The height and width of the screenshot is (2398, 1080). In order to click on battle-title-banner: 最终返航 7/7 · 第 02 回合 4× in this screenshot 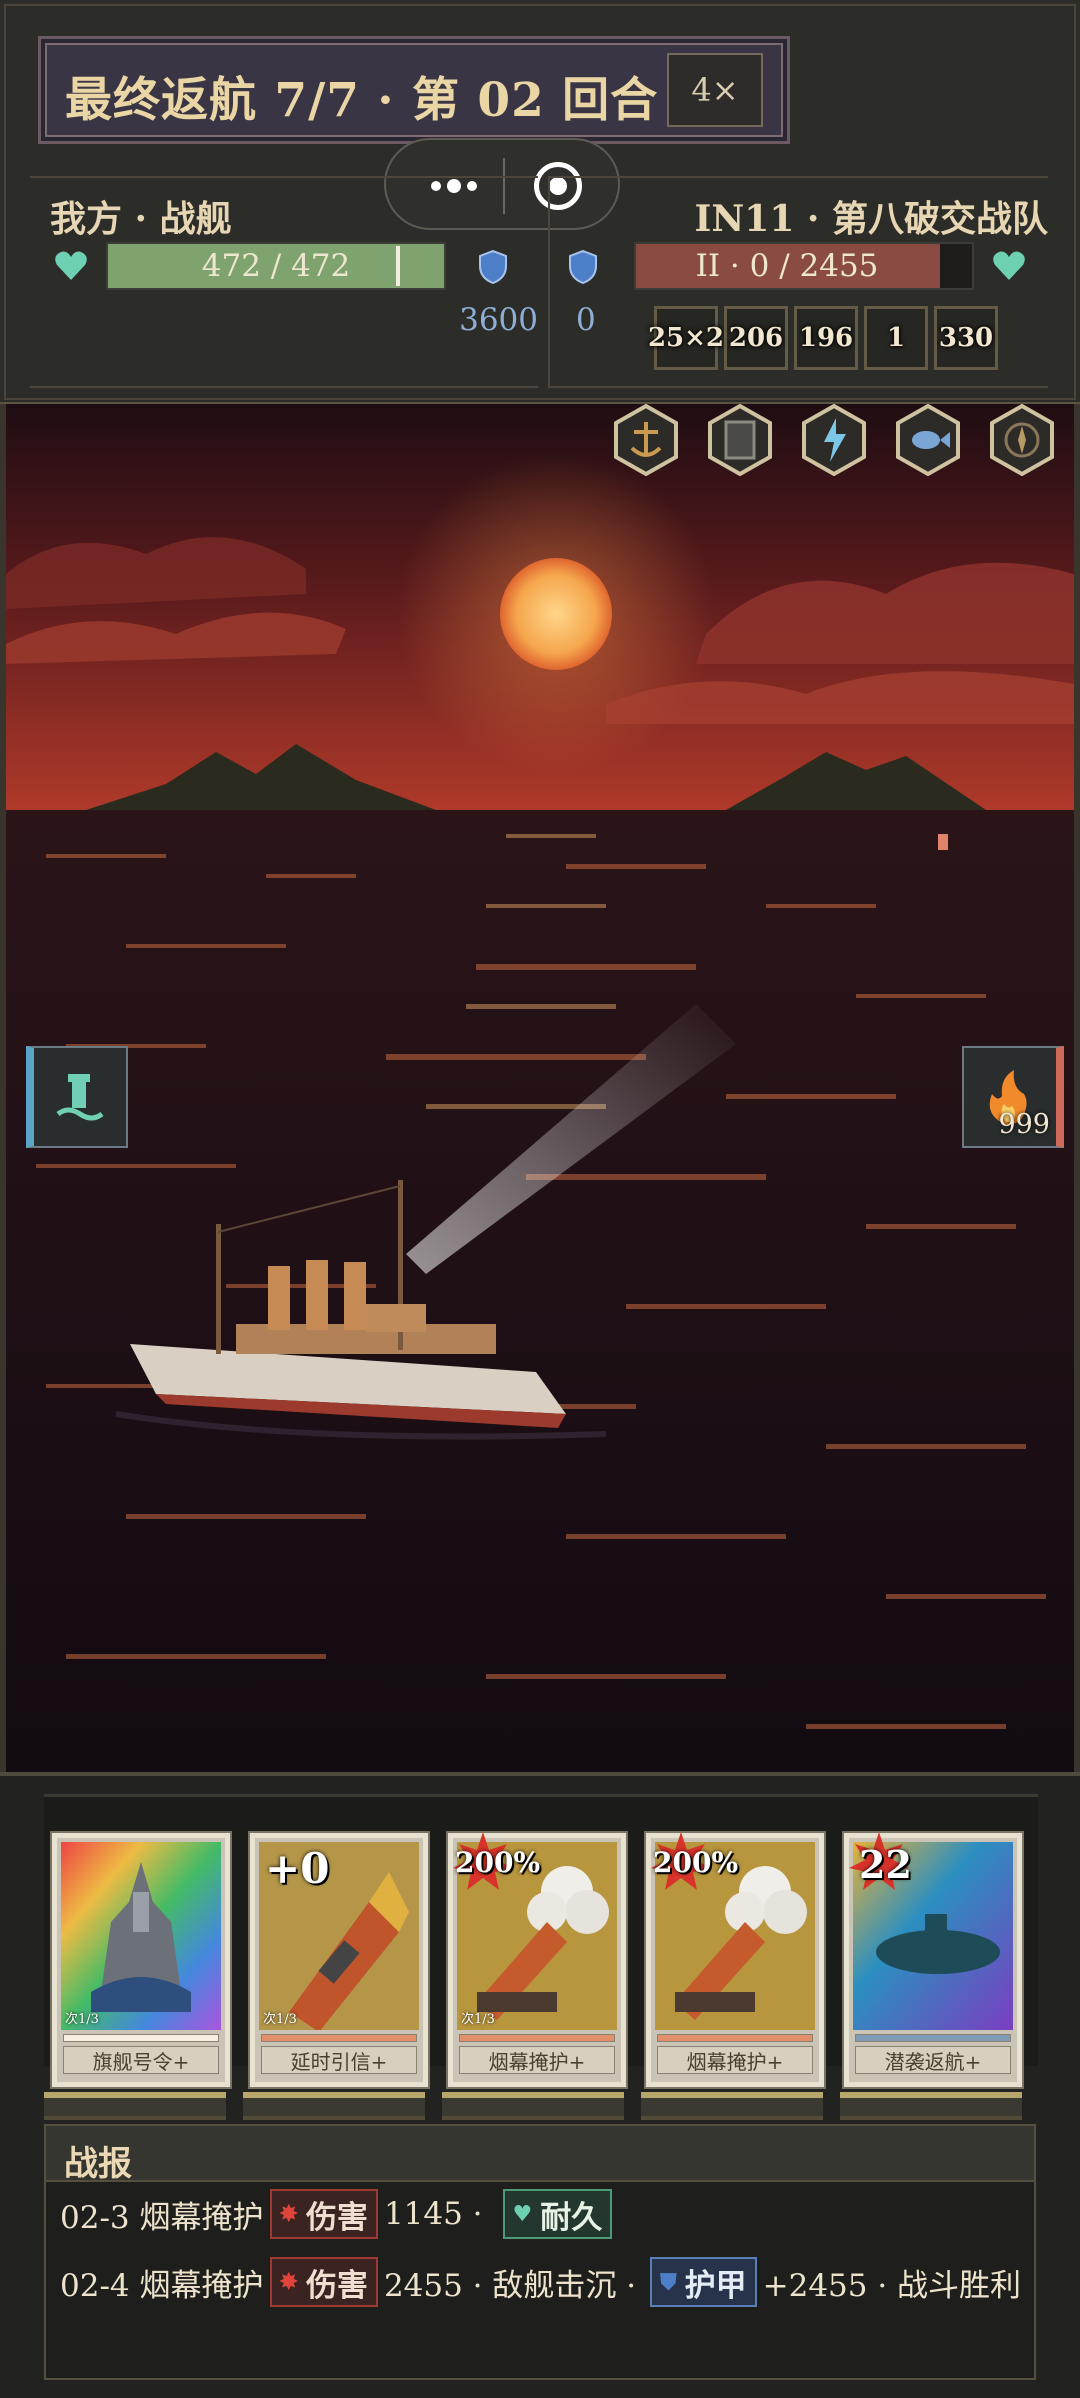, I will do `click(414, 90)`.